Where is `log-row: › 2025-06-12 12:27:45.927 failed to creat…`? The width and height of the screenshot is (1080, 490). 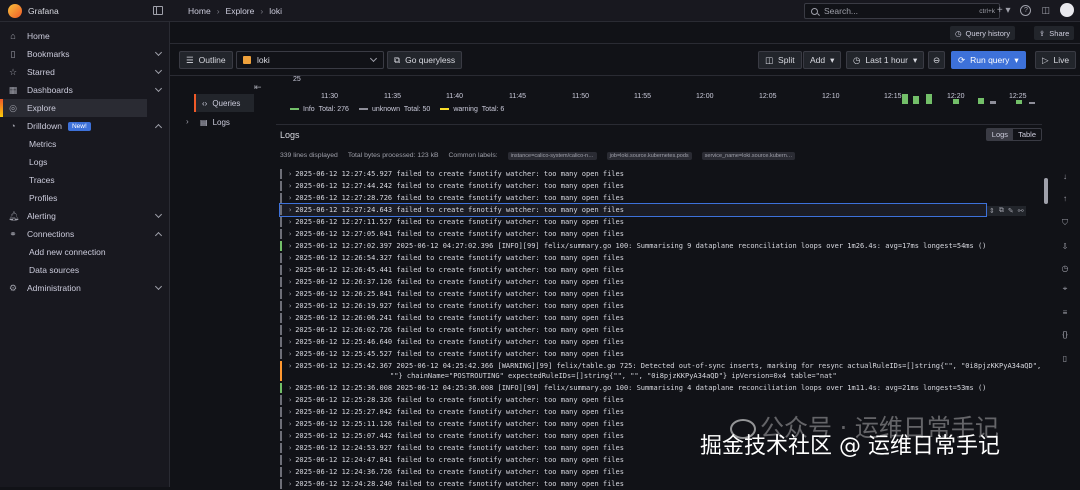
log-row: › 2025-06-12 12:27:45.927 failed to creat… is located at coordinates (662, 174).